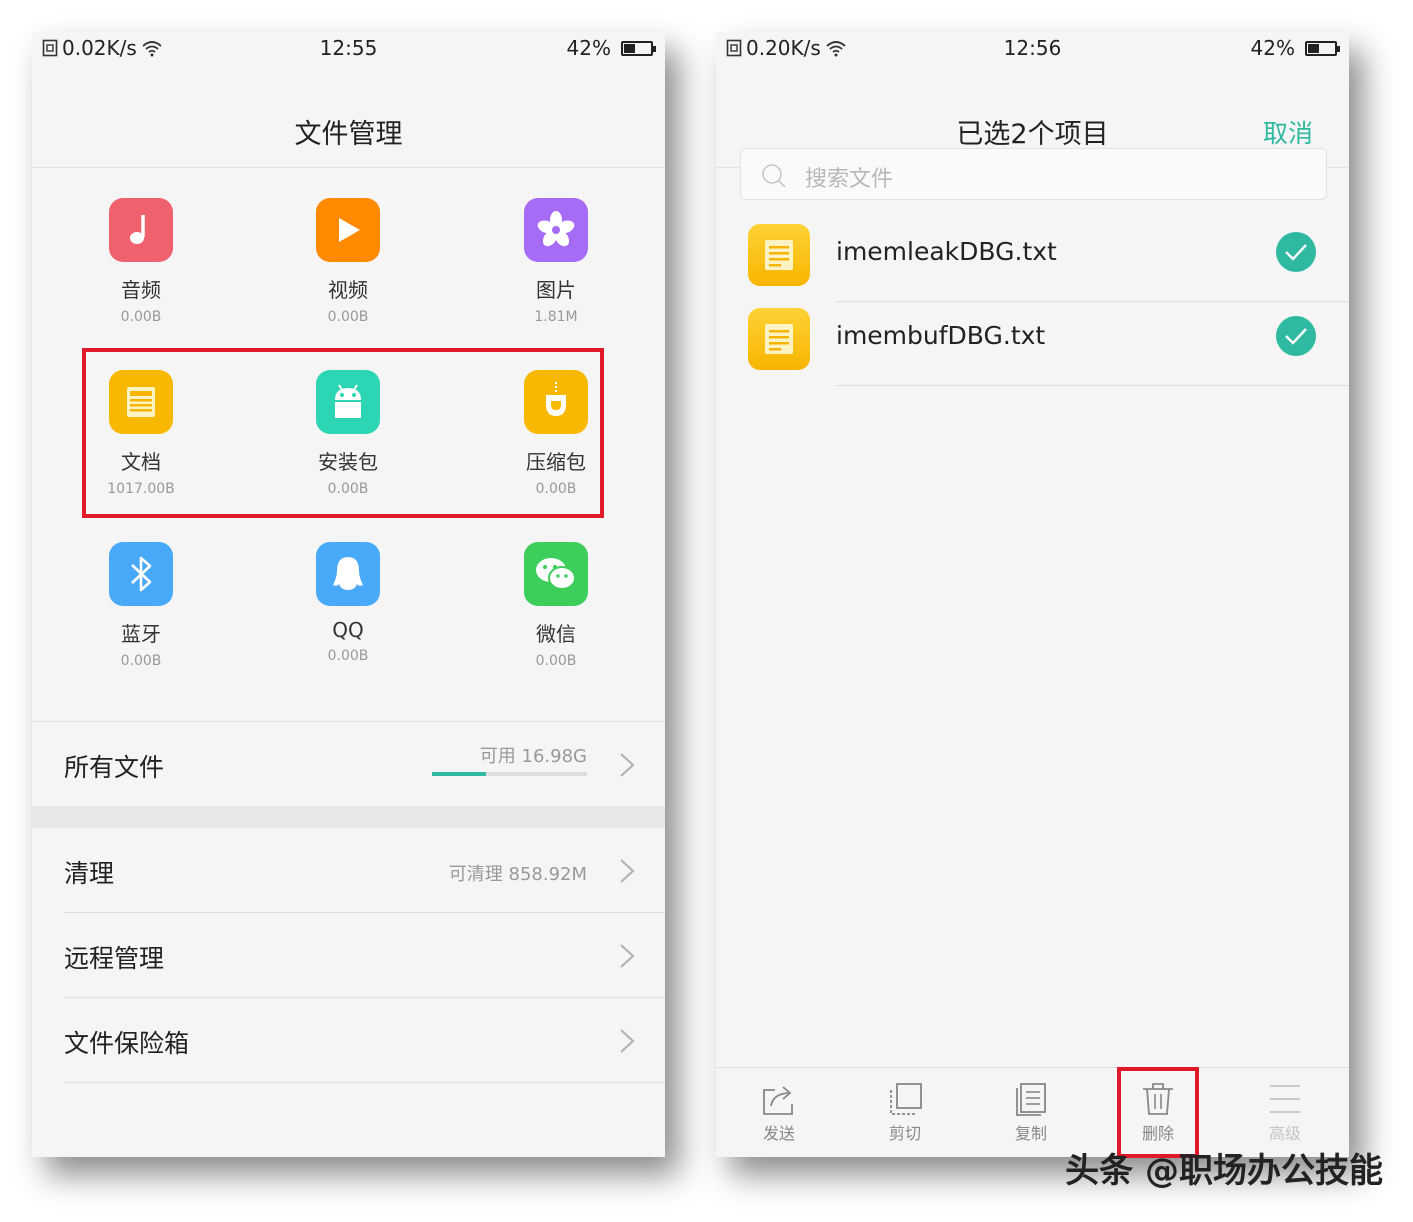 This screenshot has width=1413, height=1222. Describe the element at coordinates (141, 574) in the screenshot. I see `bluetooth-icon` at that location.